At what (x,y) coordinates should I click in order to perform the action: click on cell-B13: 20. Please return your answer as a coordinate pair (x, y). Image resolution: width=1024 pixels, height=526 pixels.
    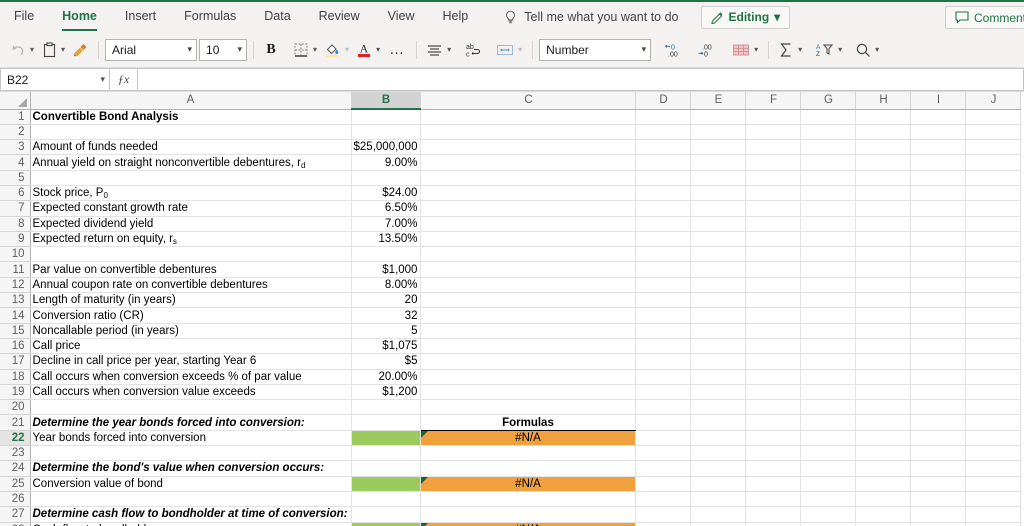
    Looking at the image, I should click on (386, 300).